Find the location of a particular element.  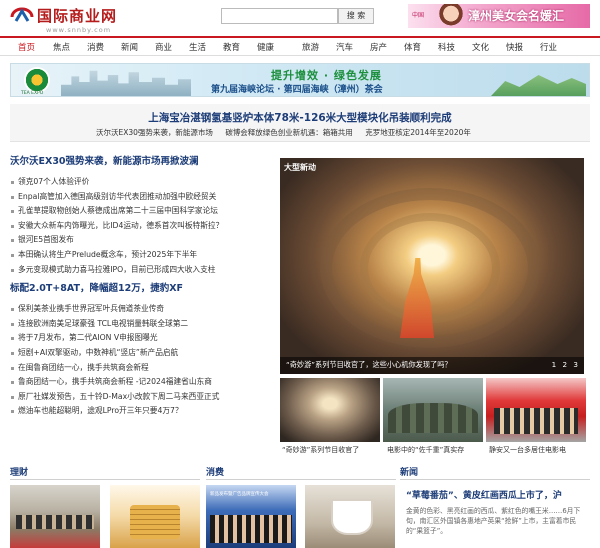

nav-item-express: 快报 is located at coordinates (514, 47).